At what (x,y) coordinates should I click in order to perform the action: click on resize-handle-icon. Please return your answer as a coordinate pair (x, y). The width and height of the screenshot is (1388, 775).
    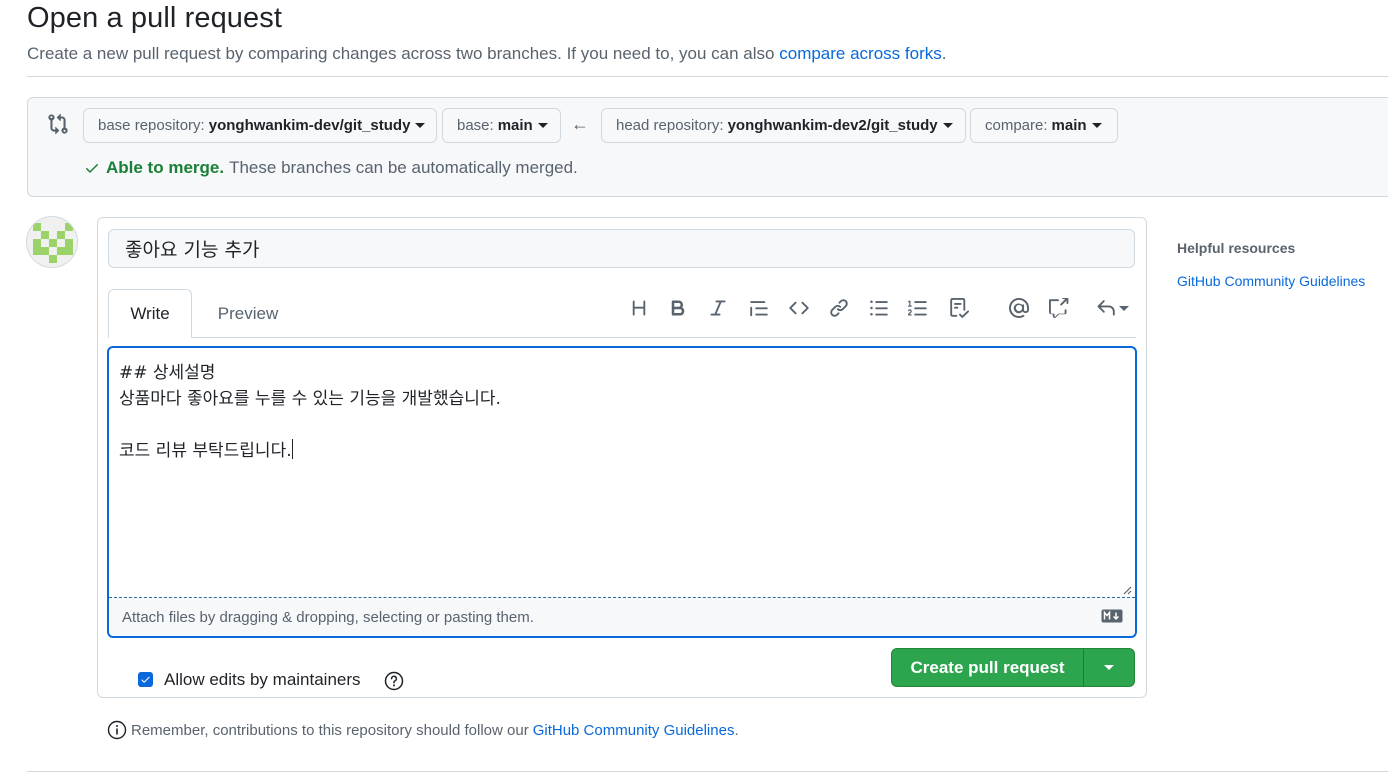
    Looking at the image, I should click on (1126, 589).